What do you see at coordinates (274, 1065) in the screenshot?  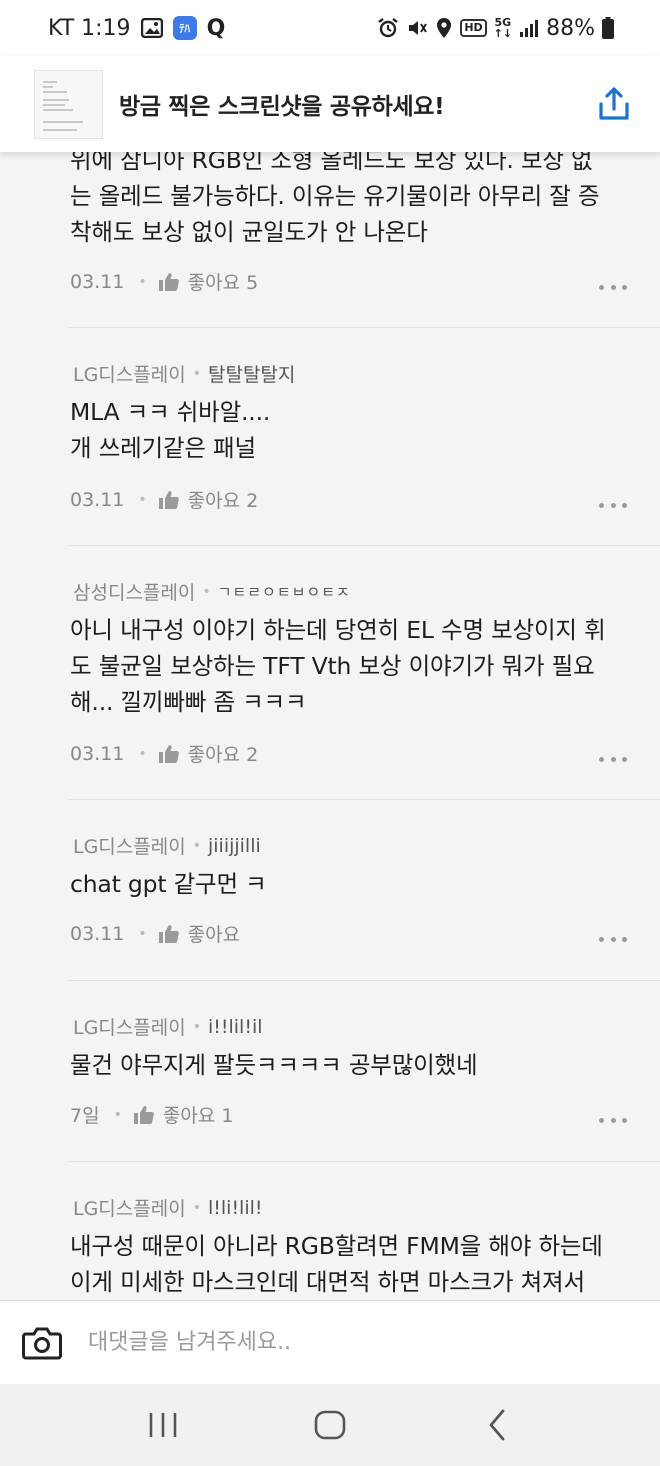 I see `comment-line: 물건 야무지게 팔듯ㅋㅋㅋㅋ 공부많이했네` at bounding box center [274, 1065].